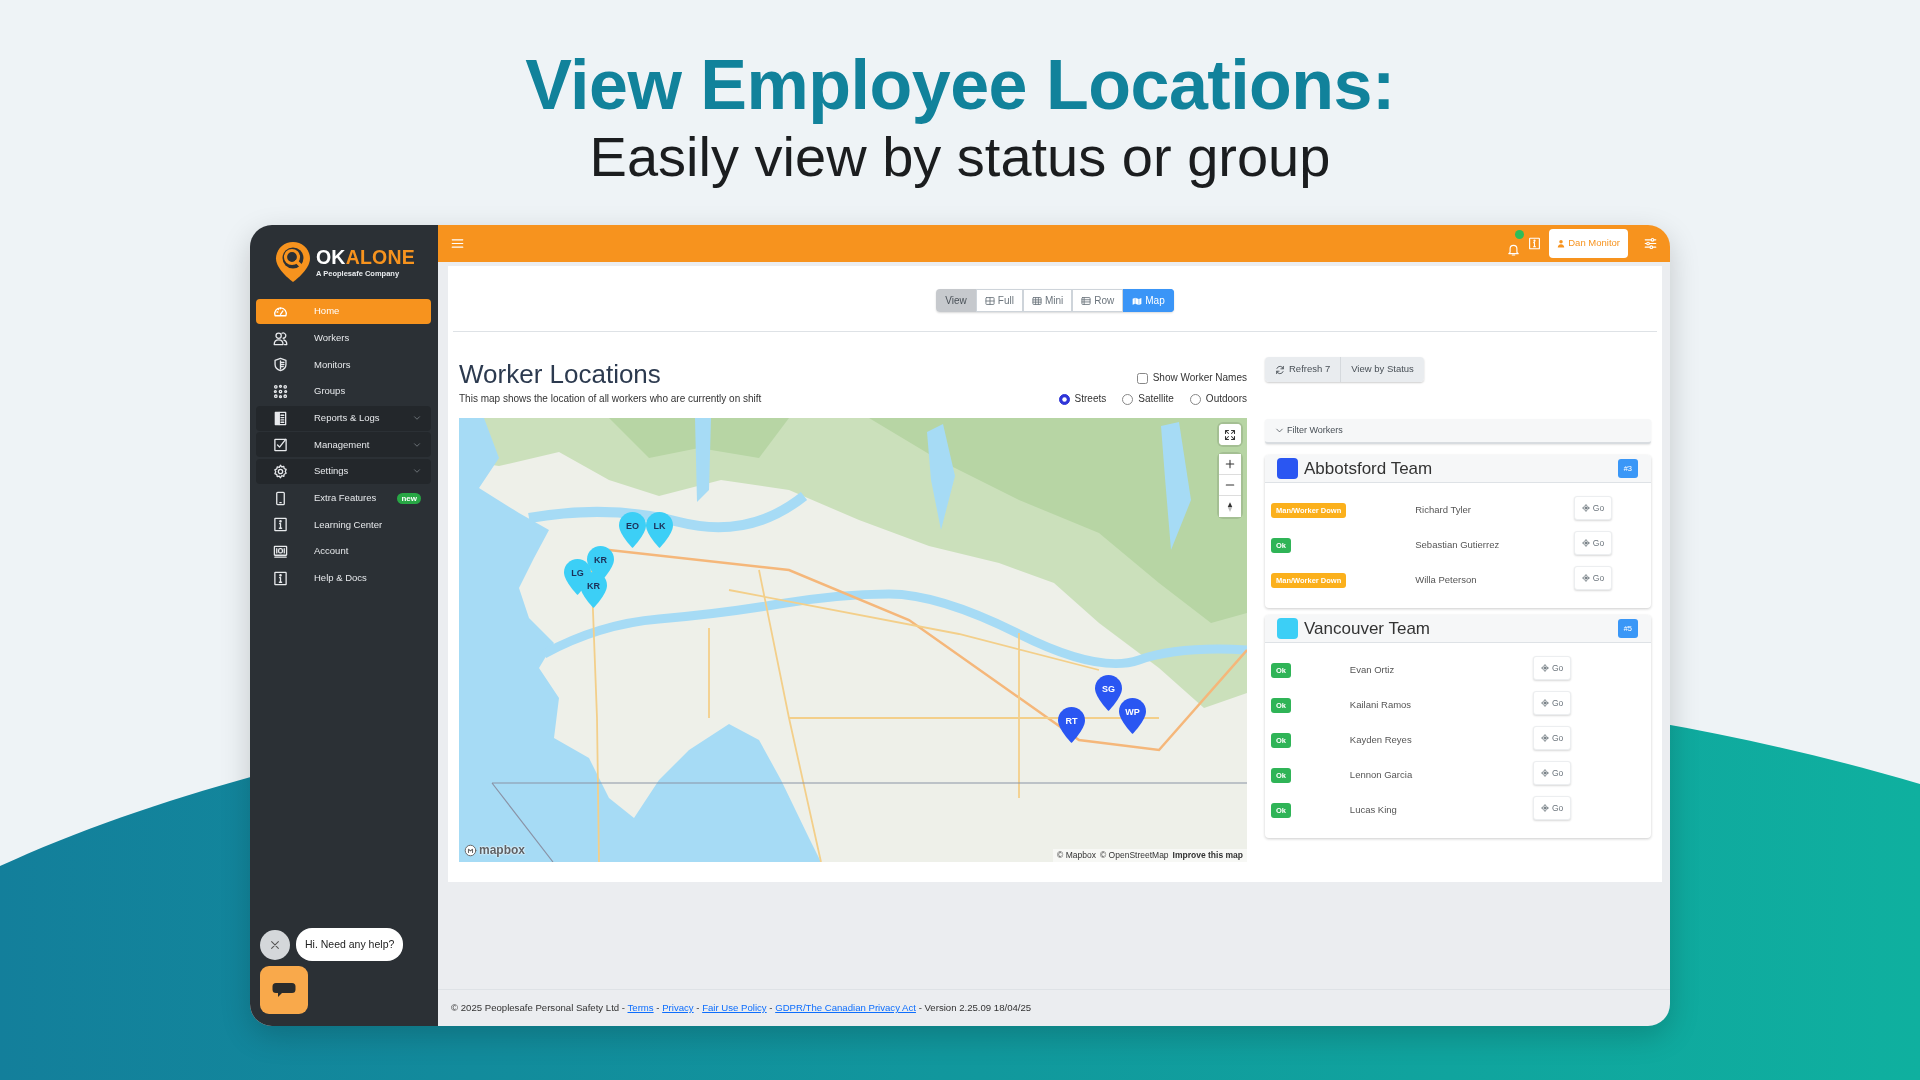 This screenshot has width=1920, height=1080. I want to click on section-description: This map shows the location of all workers who are currently on shift, so click(610, 399).